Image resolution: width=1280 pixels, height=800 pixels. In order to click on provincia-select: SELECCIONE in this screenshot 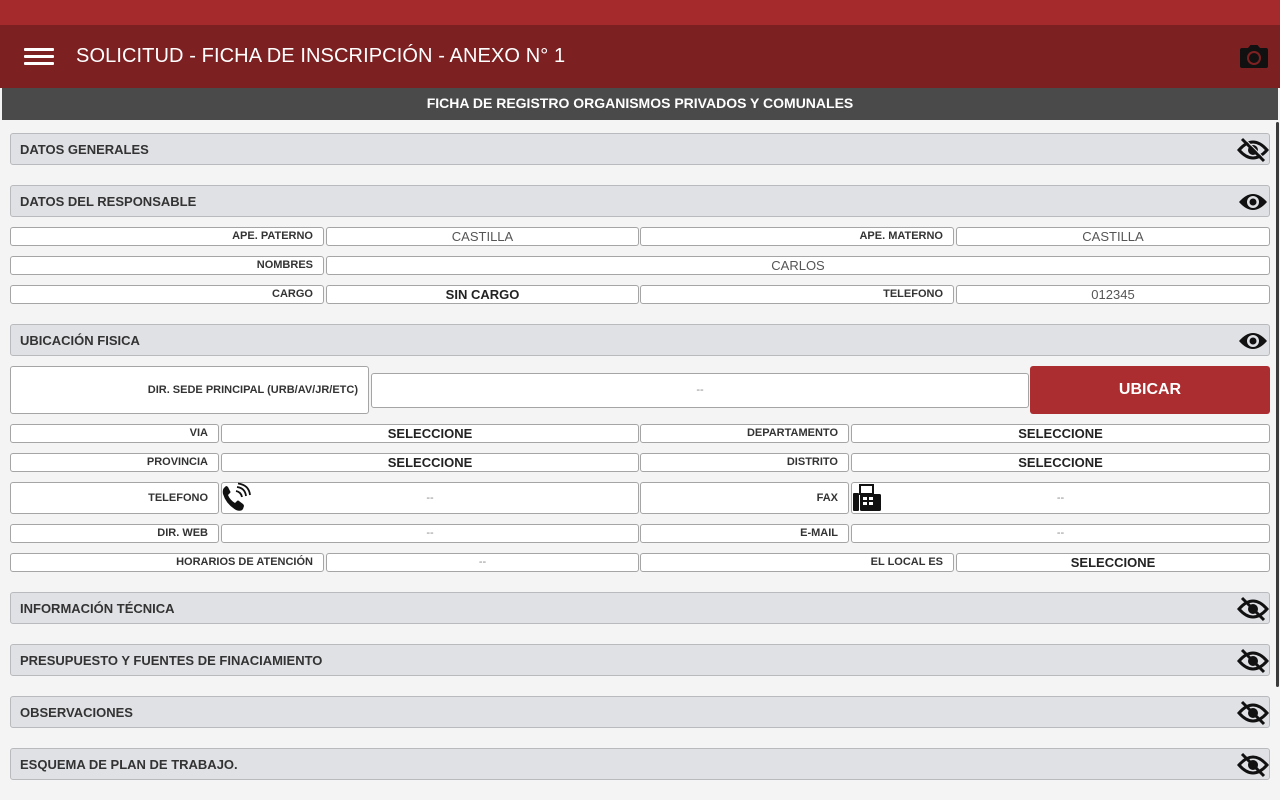, I will do `click(430, 462)`.